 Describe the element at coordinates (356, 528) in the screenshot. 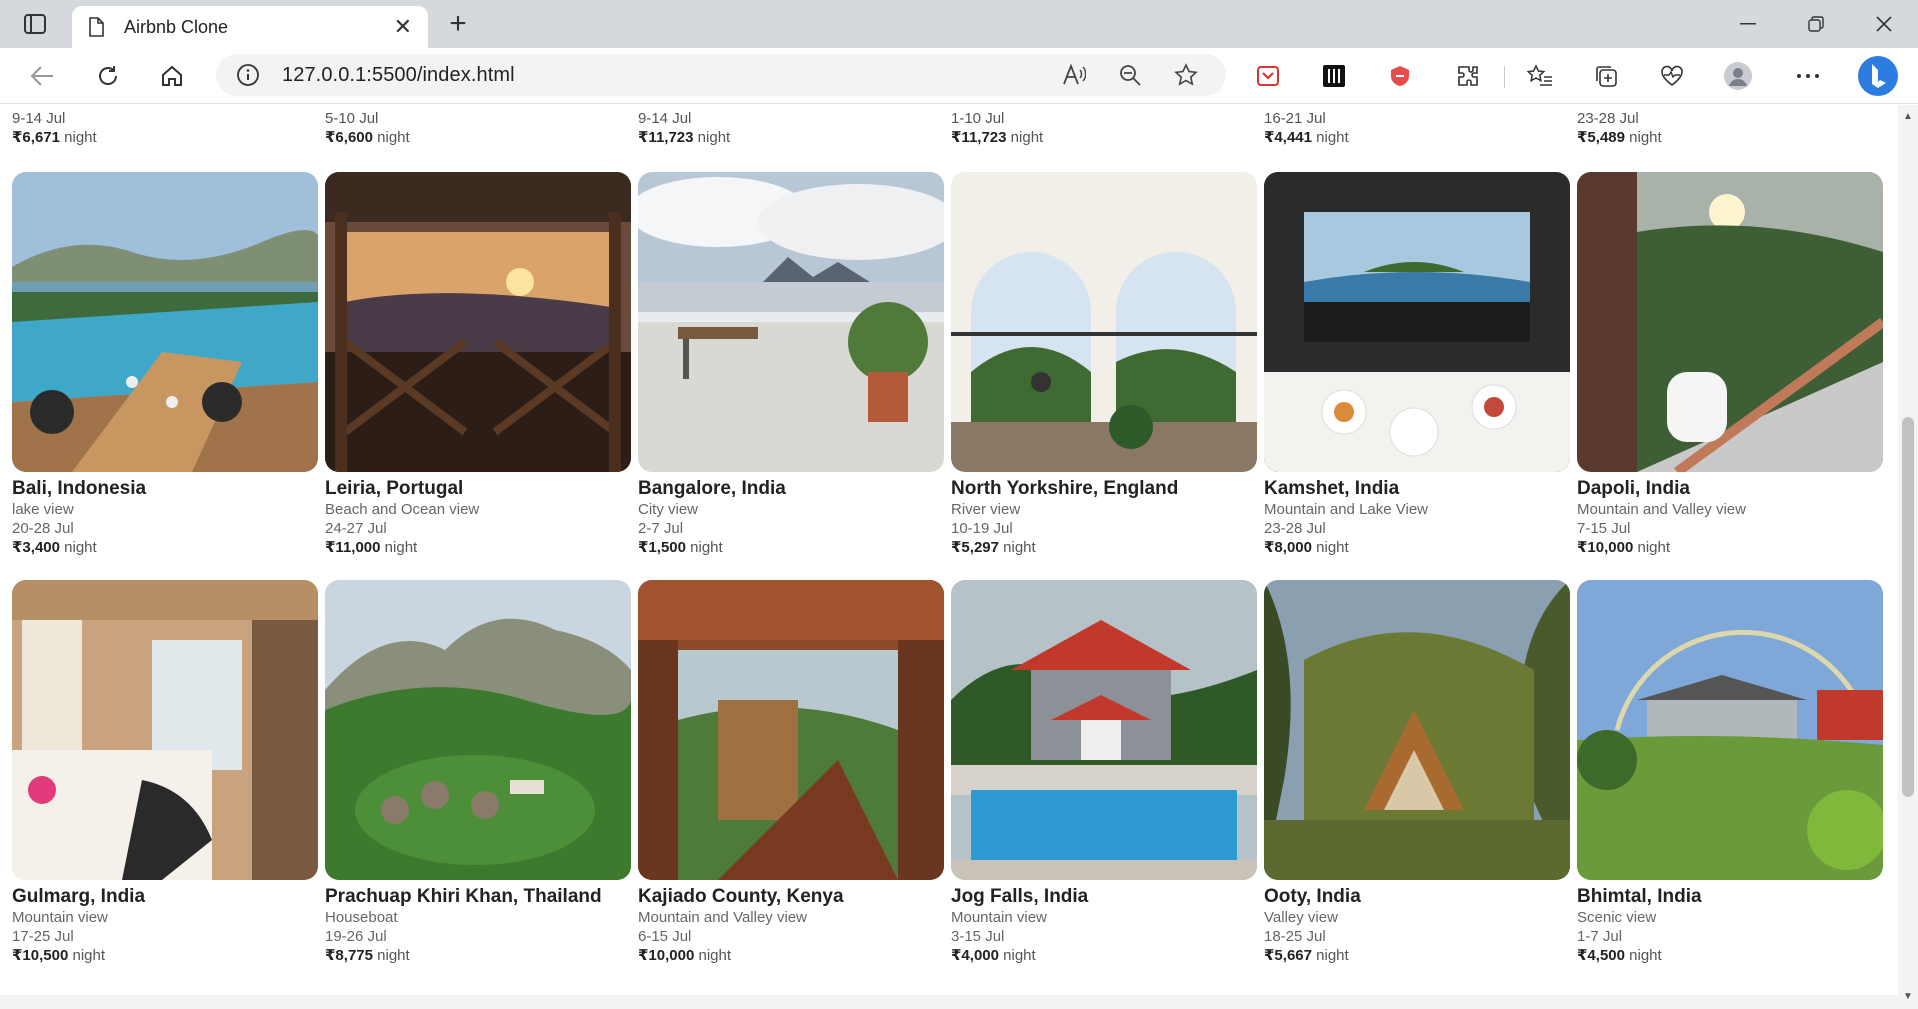

I see `listing-dates: 24-27 Jul` at that location.